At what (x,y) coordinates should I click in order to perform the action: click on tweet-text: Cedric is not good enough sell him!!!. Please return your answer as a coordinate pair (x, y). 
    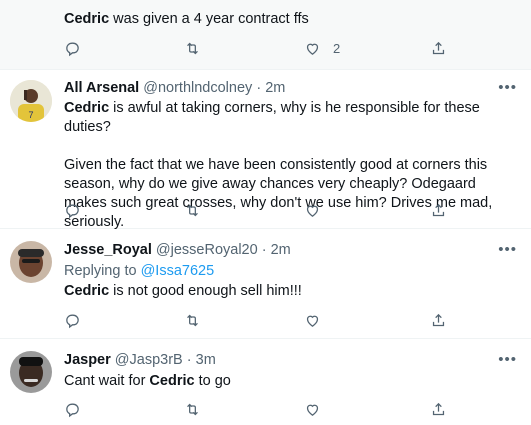
    Looking at the image, I should click on (286, 291).